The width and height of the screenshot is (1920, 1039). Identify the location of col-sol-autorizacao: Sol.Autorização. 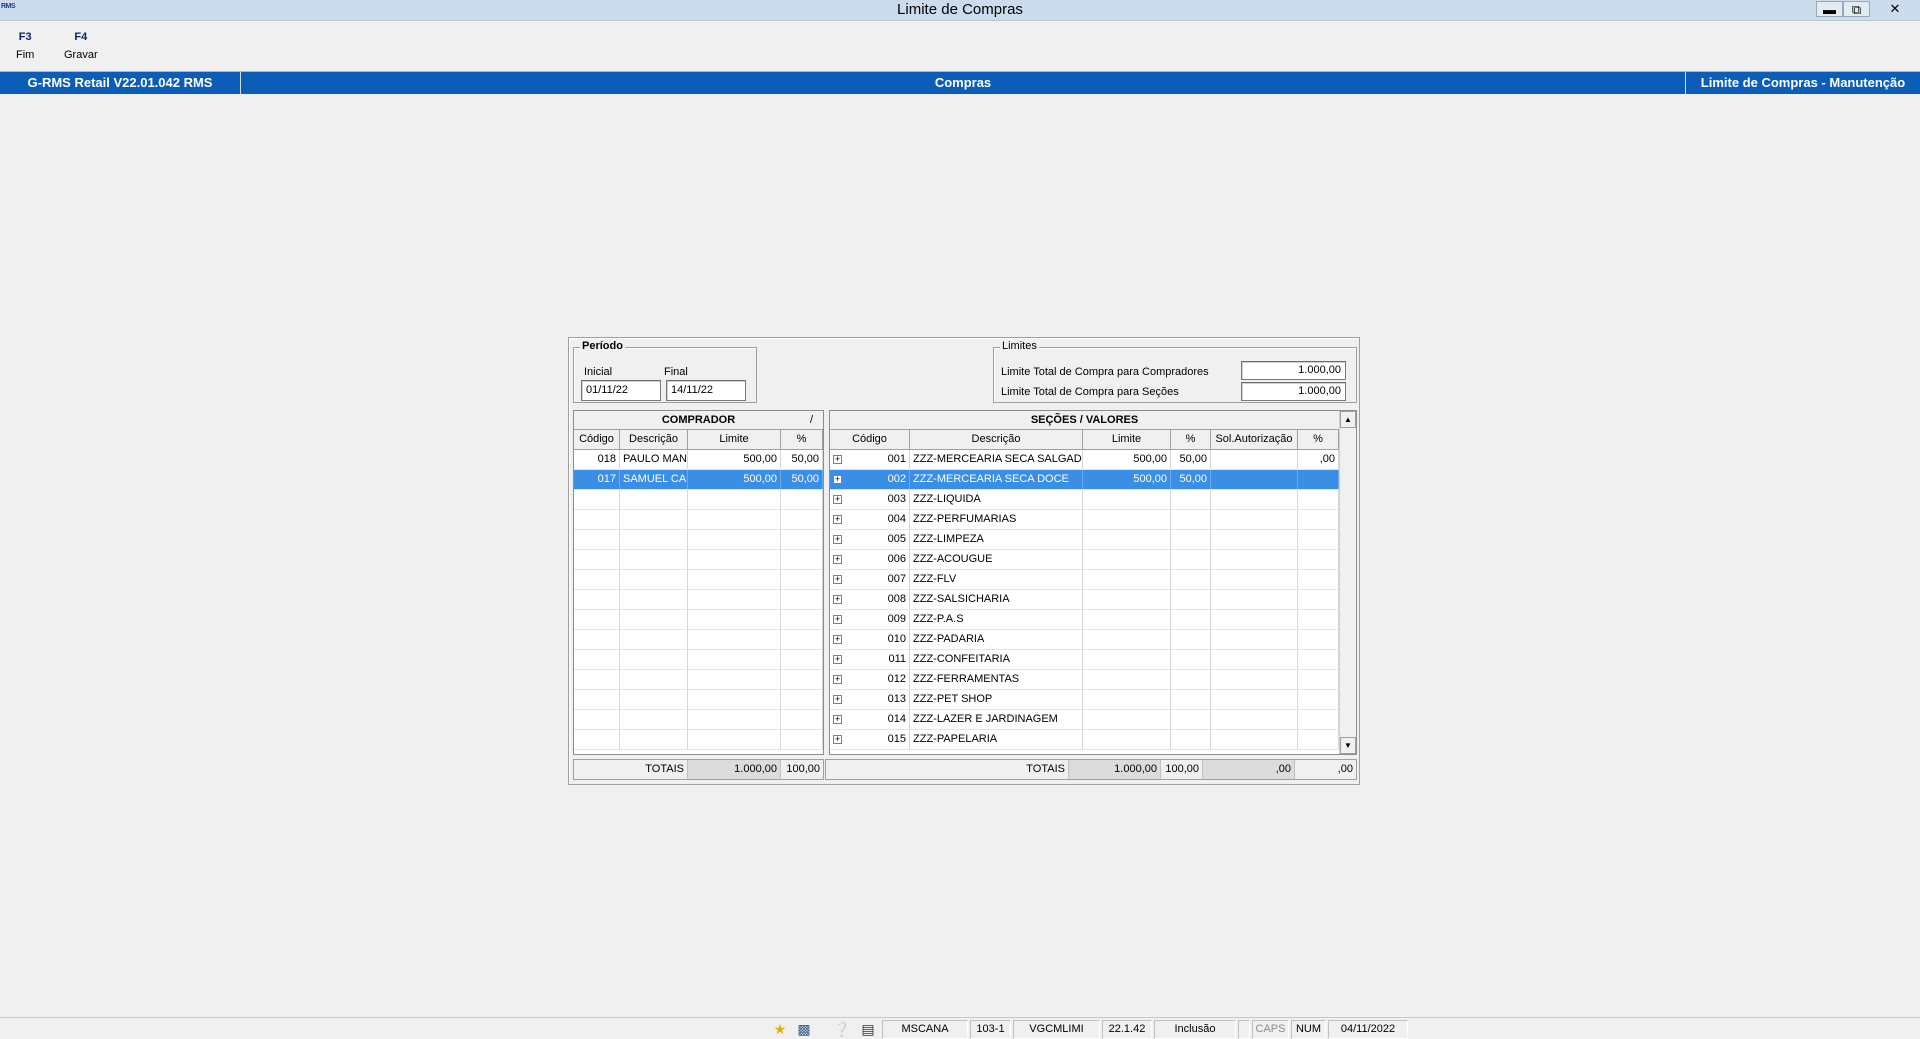
(1254, 439).